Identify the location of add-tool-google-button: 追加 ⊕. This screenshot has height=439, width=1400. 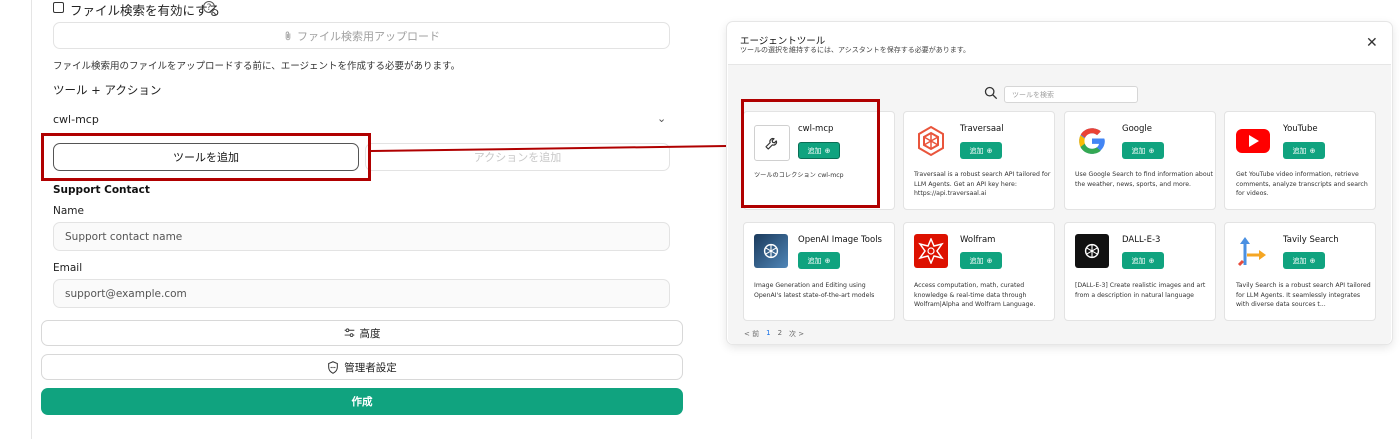
(1143, 150).